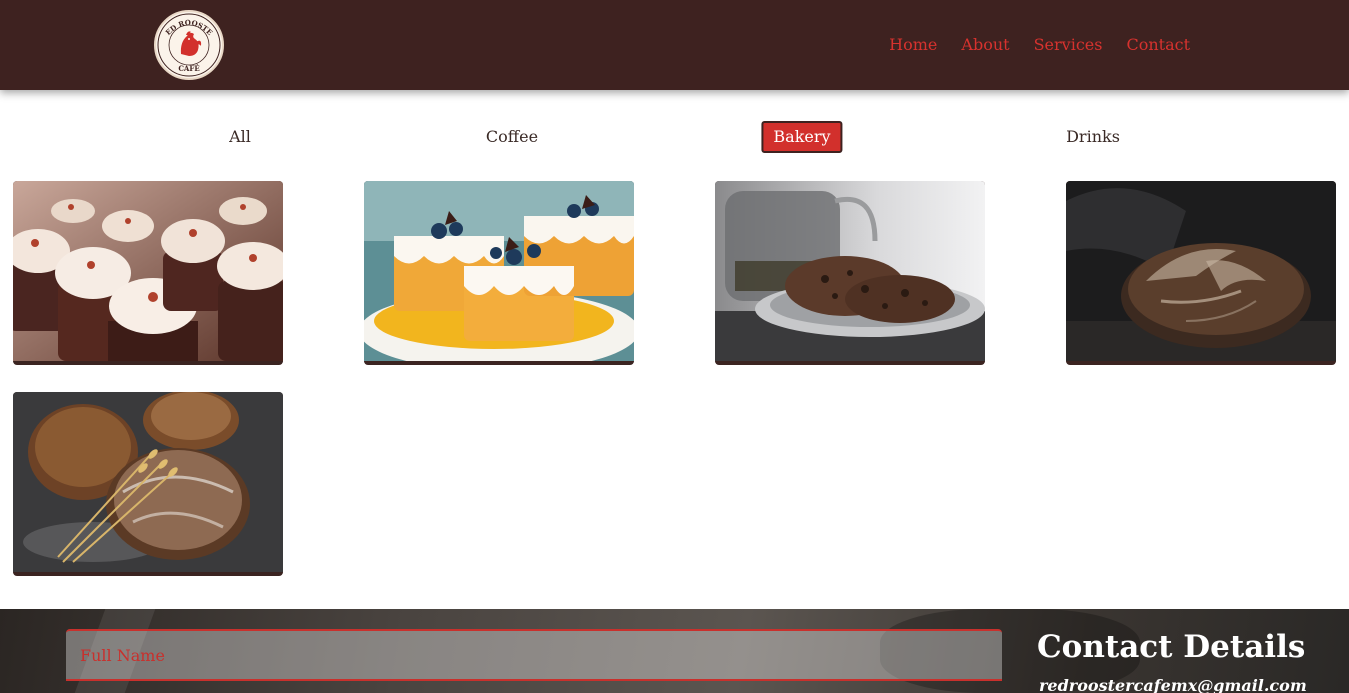  Describe the element at coordinates (534, 655) in the screenshot. I see `full-name-input` at that location.